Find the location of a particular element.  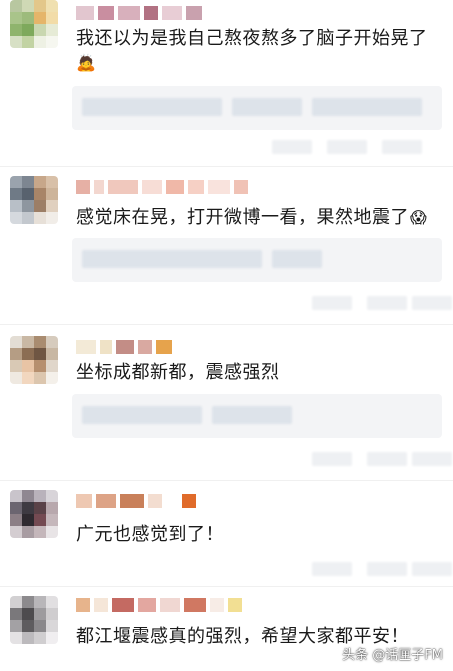

comment-text: 感觉床在晃，打开微博一看，果然地震了 is located at coordinates (242, 217).